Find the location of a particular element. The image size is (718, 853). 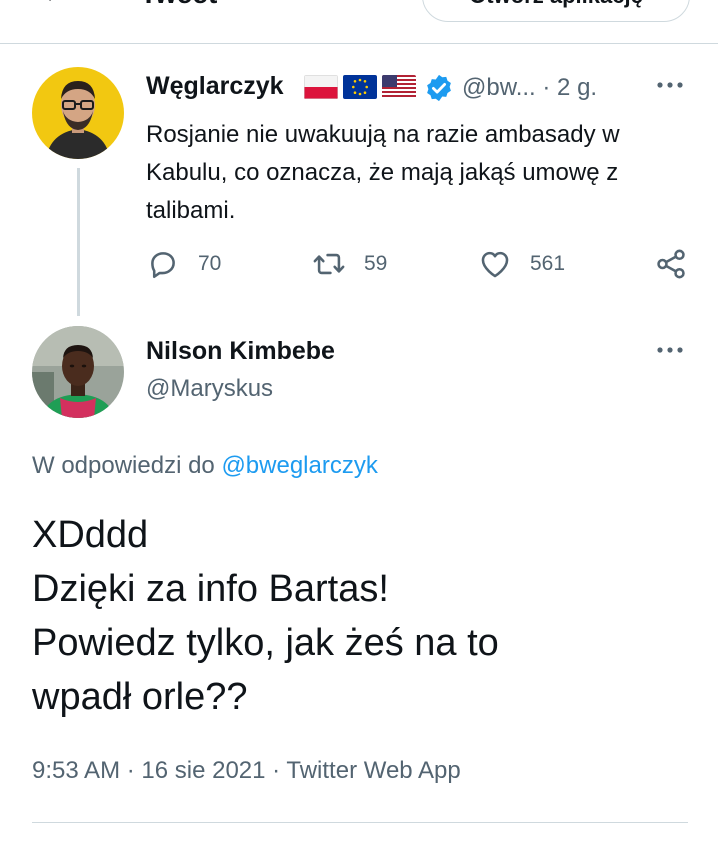

tweet-text-line: XDddd is located at coordinates (90, 535).